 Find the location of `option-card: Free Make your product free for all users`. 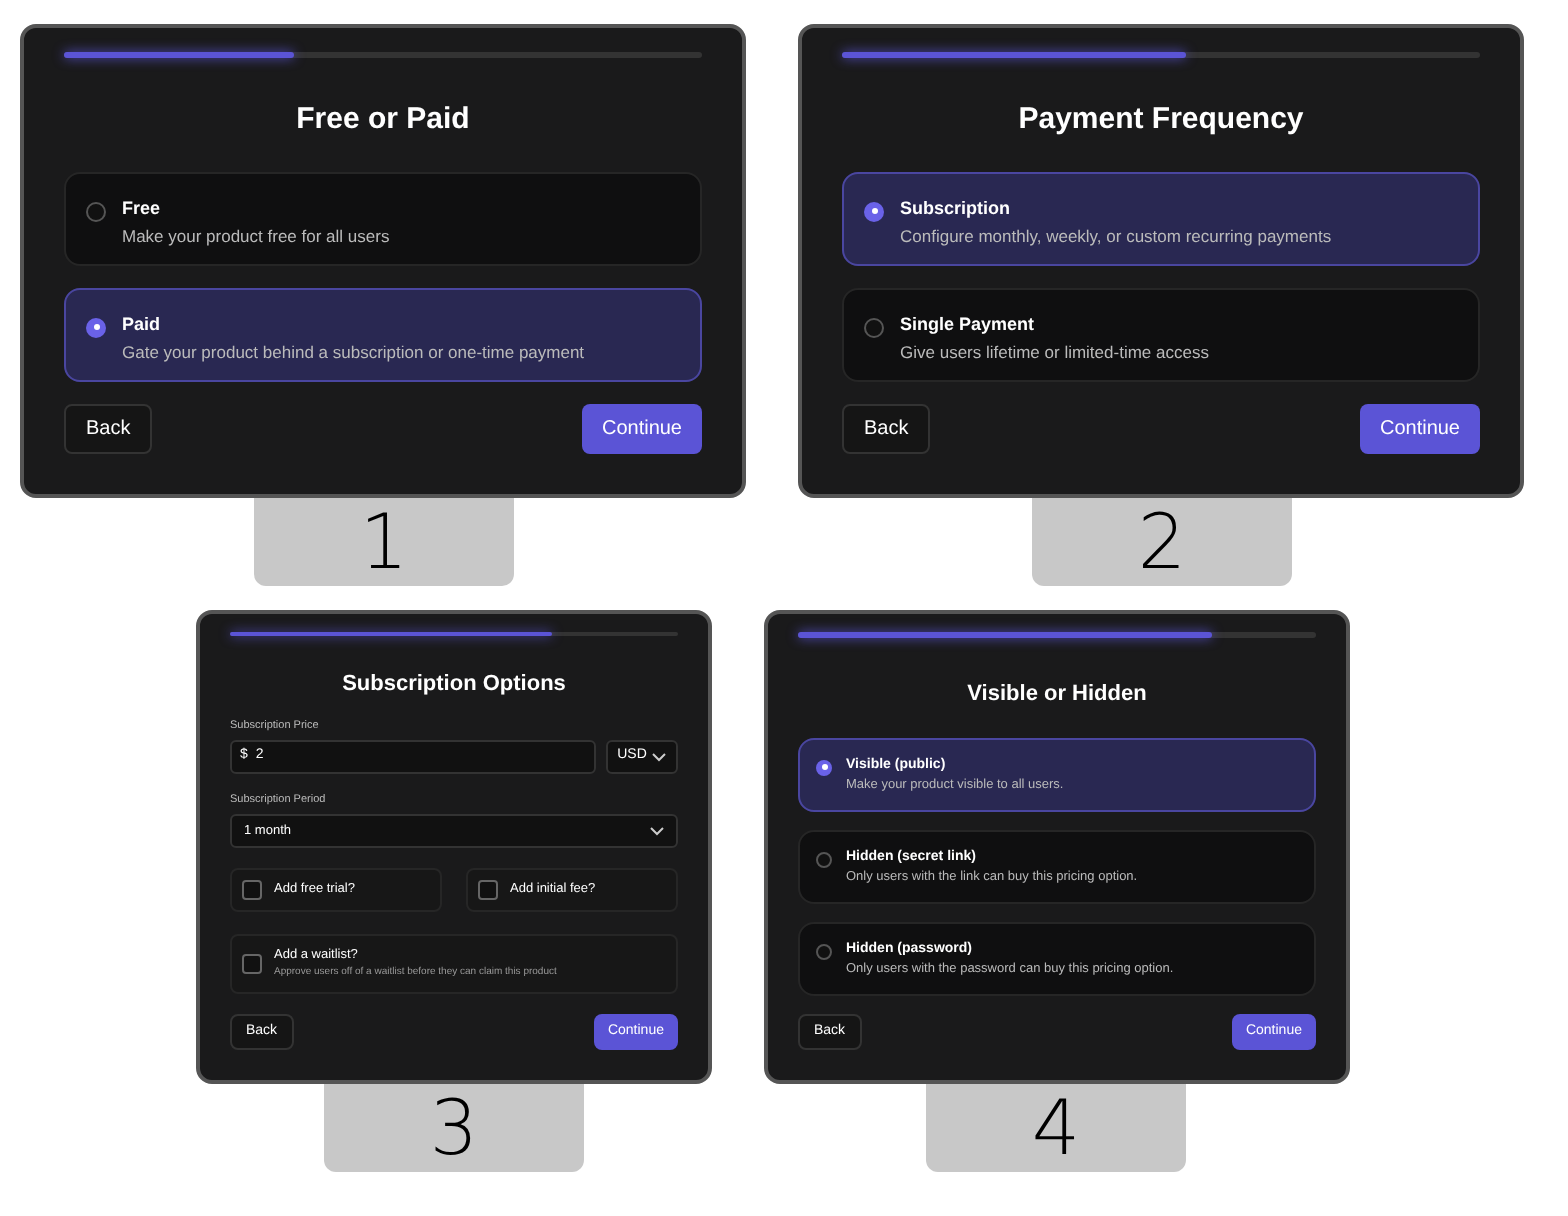

option-card: Free Make your product free for all users is located at coordinates (383, 218).